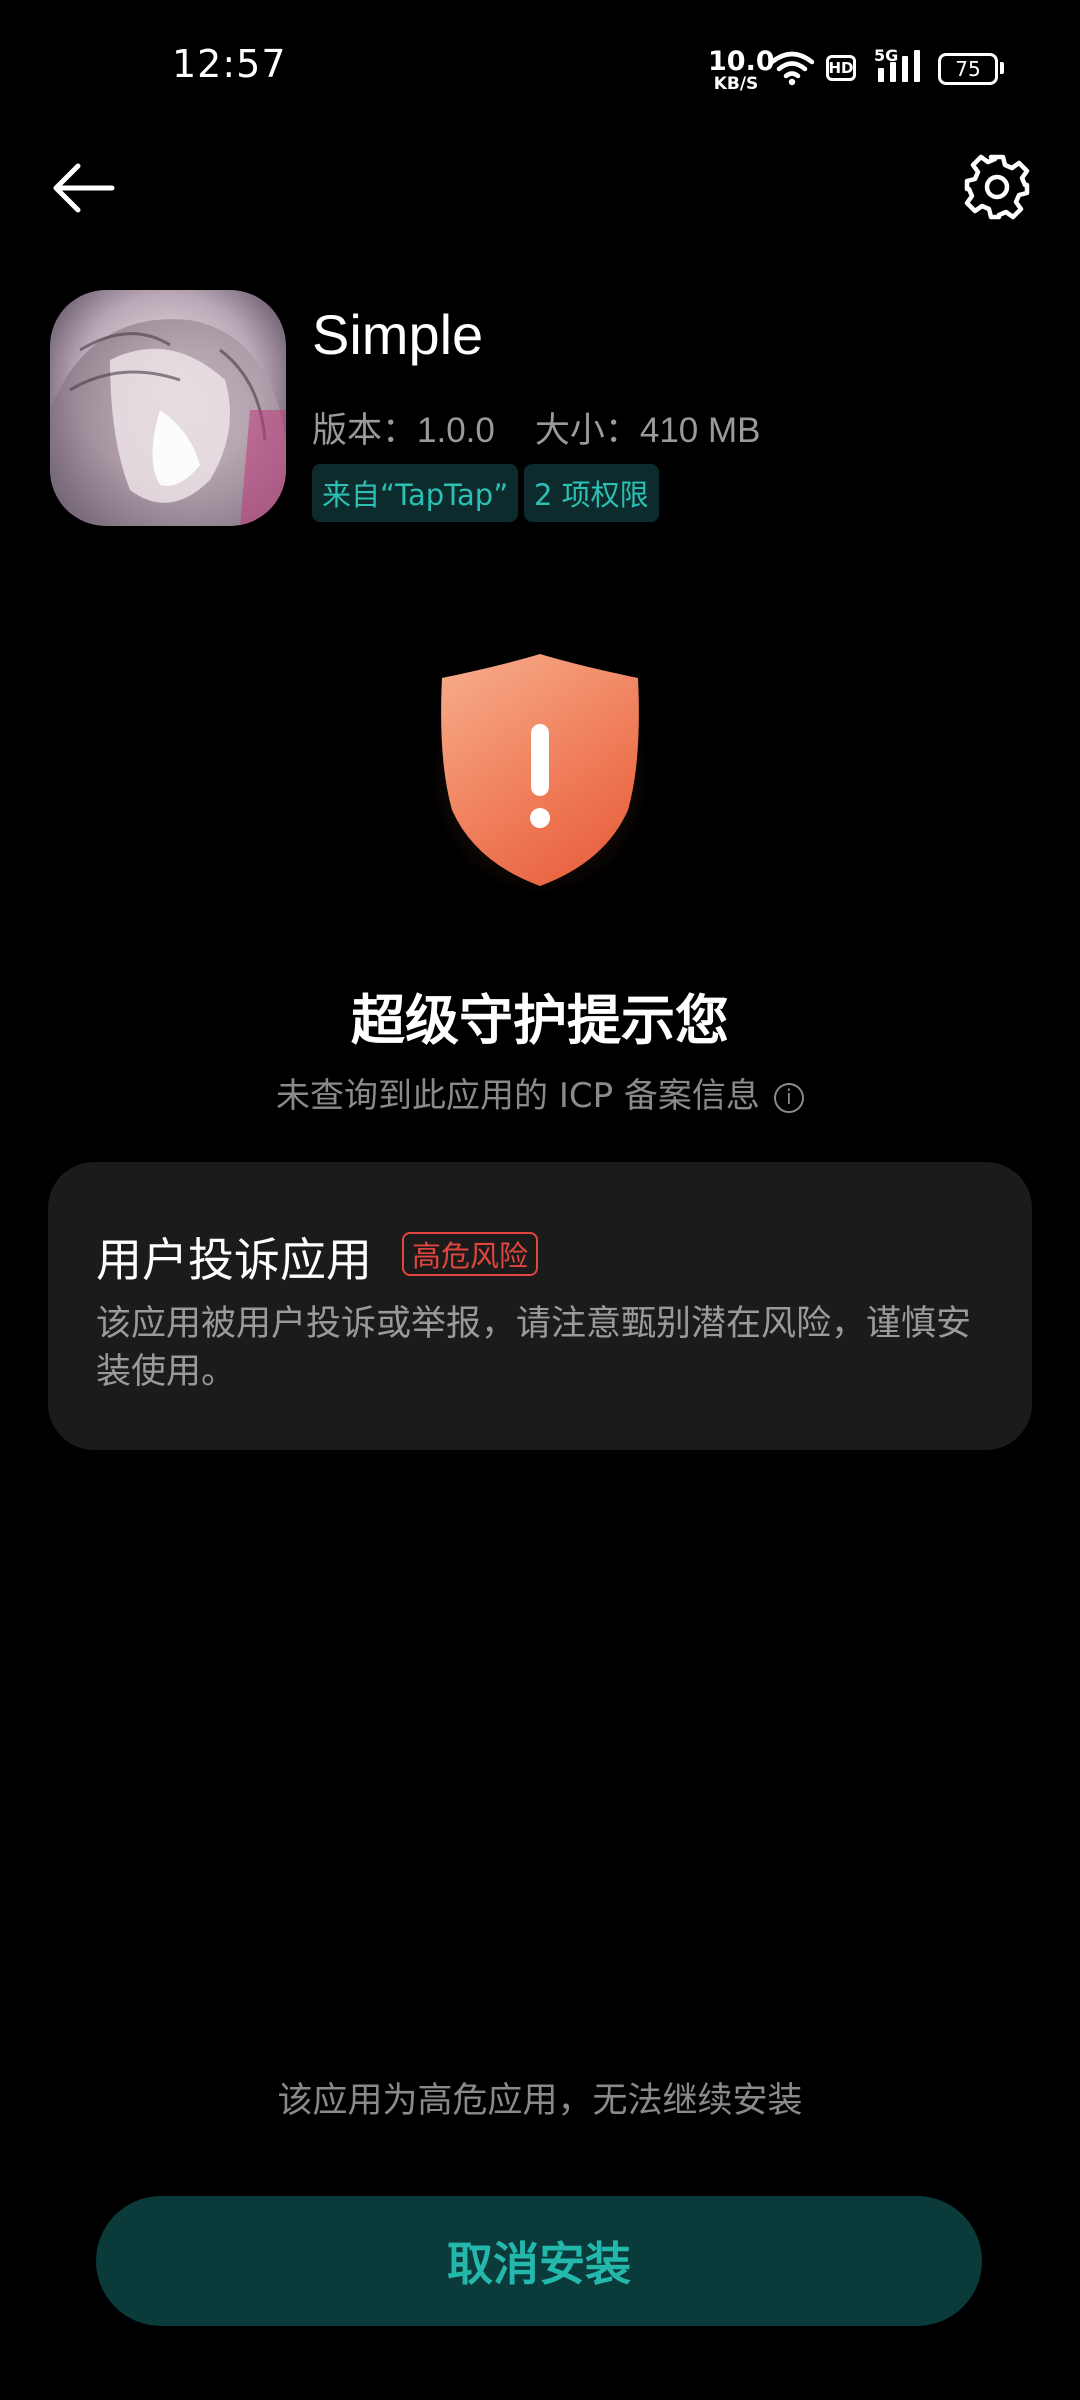  Describe the element at coordinates (470, 1254) in the screenshot. I see `risk-badge: 高危风险` at that location.